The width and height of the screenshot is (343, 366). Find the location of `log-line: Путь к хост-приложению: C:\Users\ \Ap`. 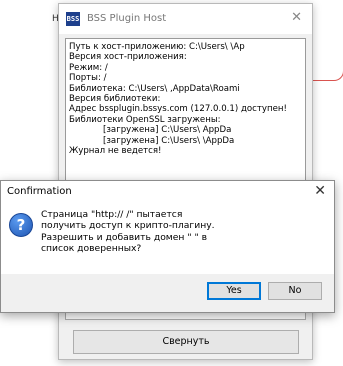

log-line: Путь к хост-приложению: C:\Users\ \Ap is located at coordinates (157, 47).